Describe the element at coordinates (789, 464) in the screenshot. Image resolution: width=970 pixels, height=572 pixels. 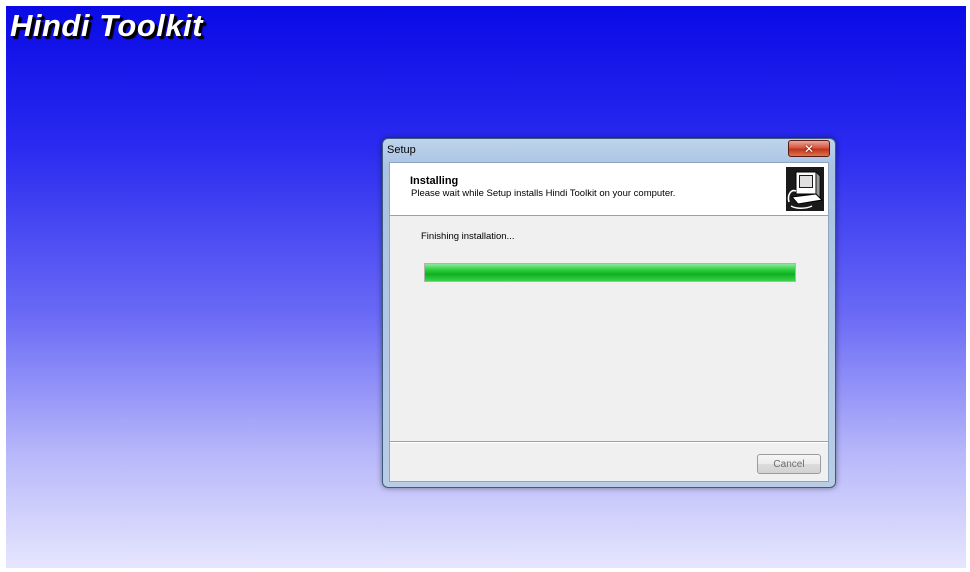
I see `cancel-button: Cancel` at that location.